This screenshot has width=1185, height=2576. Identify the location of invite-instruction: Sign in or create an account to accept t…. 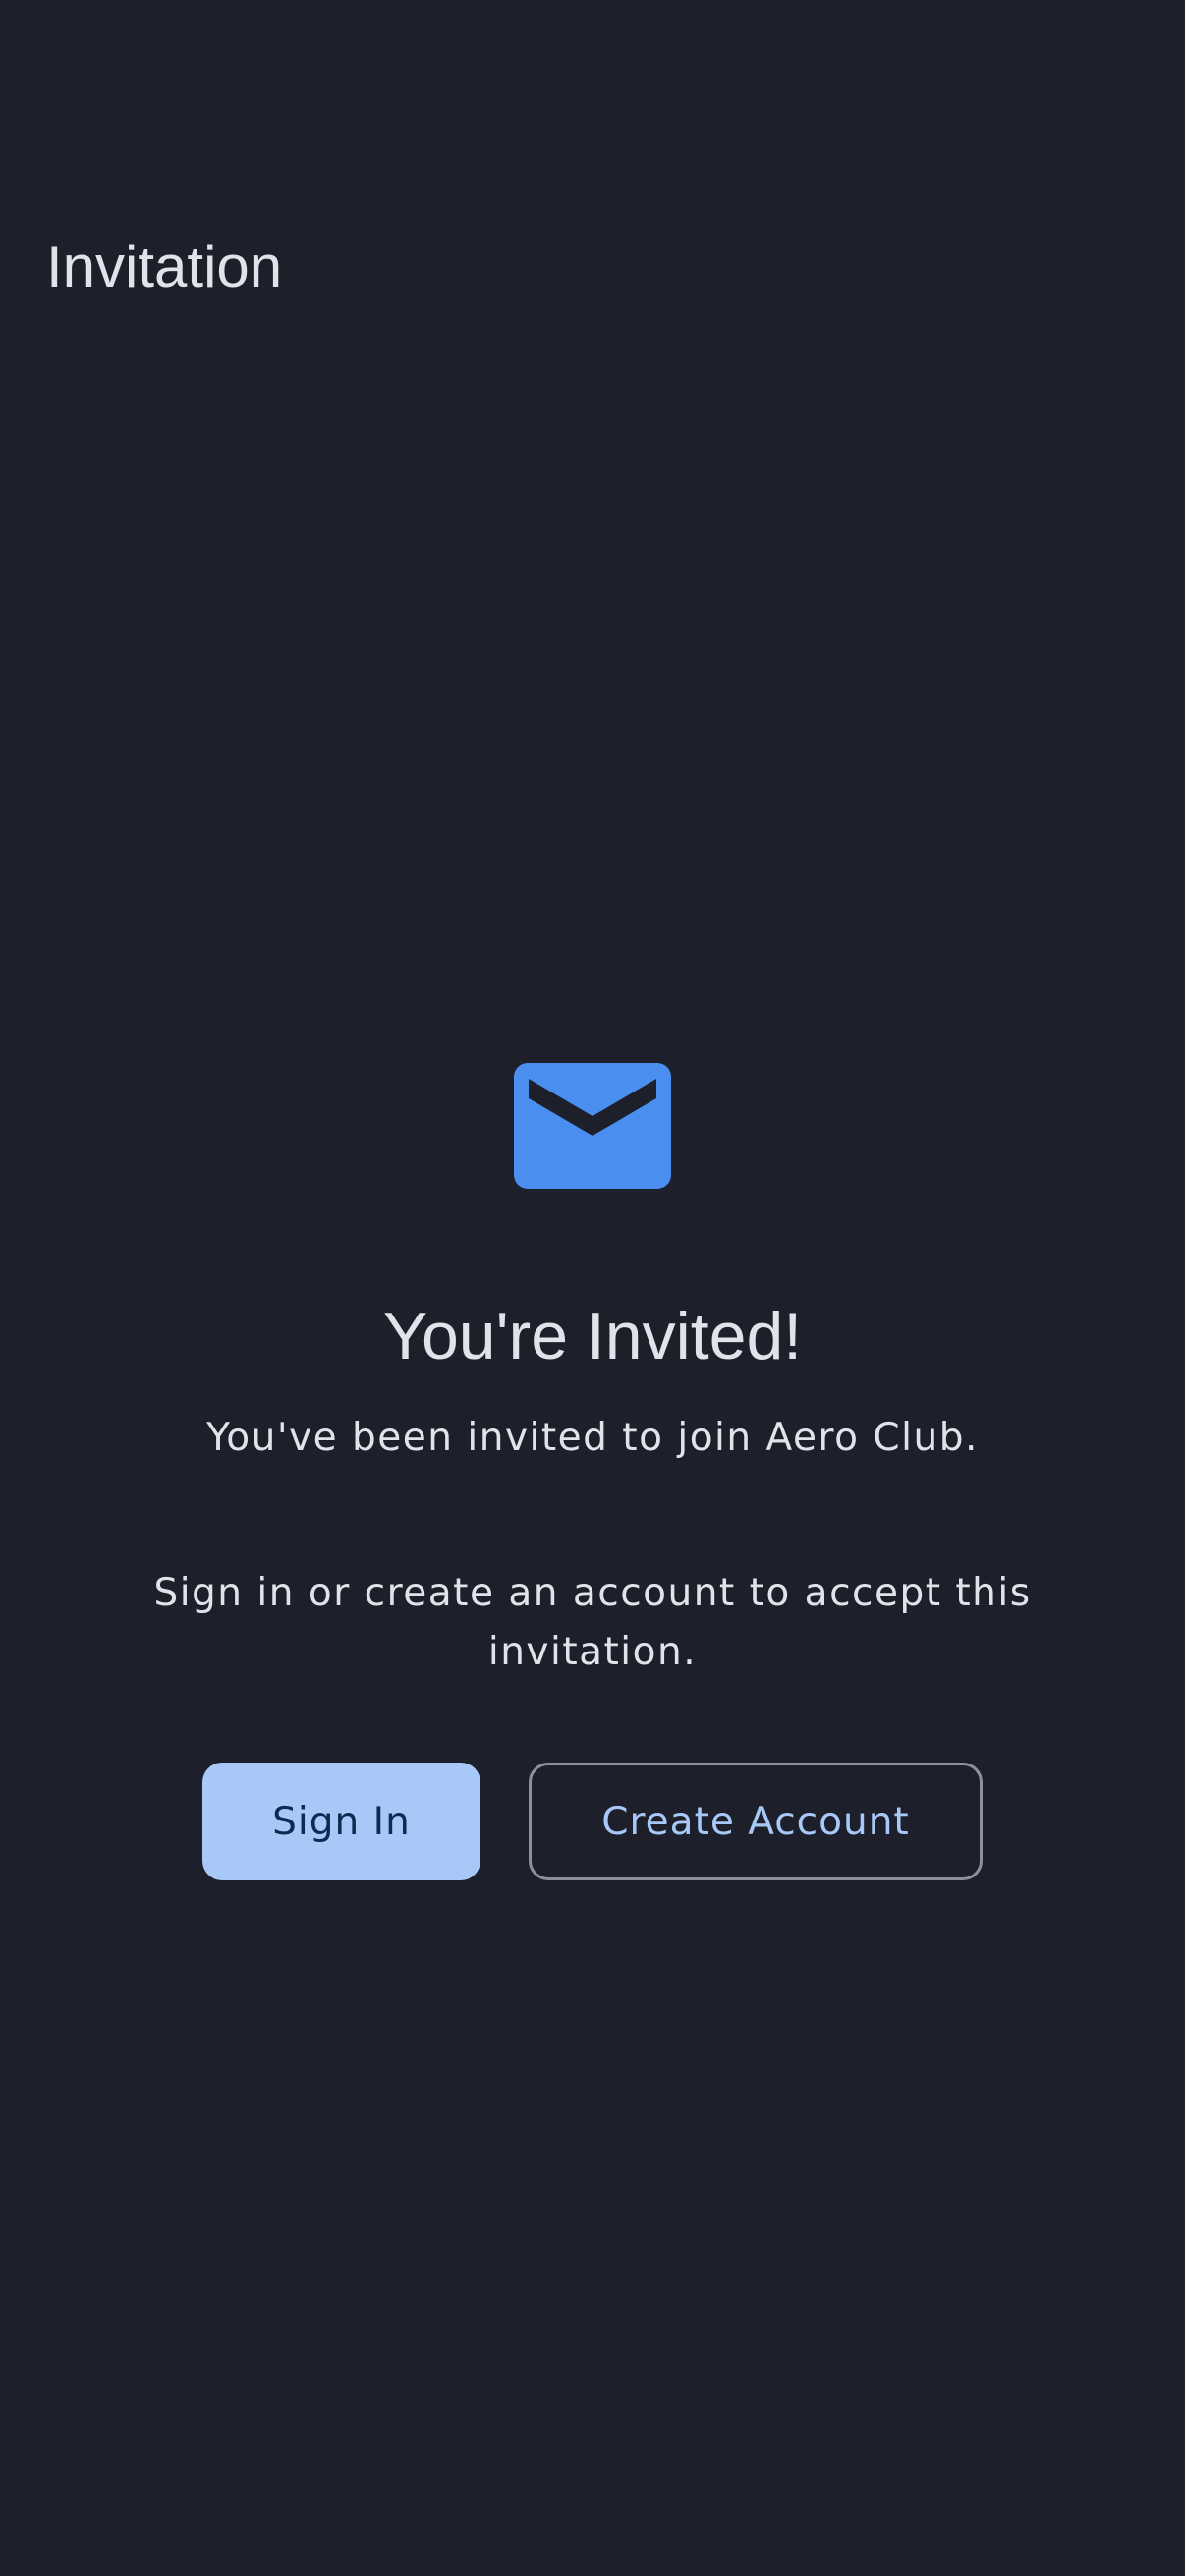
(592, 1622).